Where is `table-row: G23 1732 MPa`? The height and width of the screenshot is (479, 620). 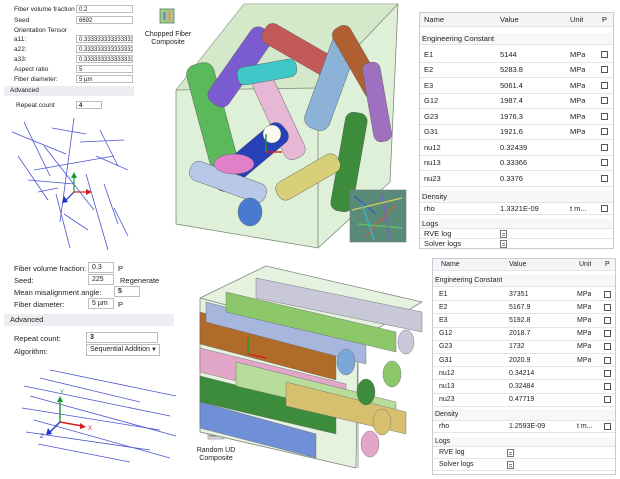
table-row: G23 1732 MPa is located at coordinates (524, 347).